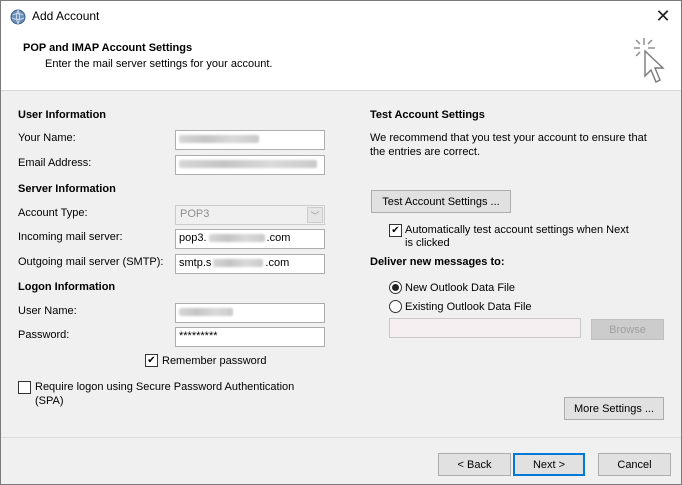 The width and height of the screenshot is (682, 485). I want to click on account-type-select: POP3 ﹀, so click(250, 215).